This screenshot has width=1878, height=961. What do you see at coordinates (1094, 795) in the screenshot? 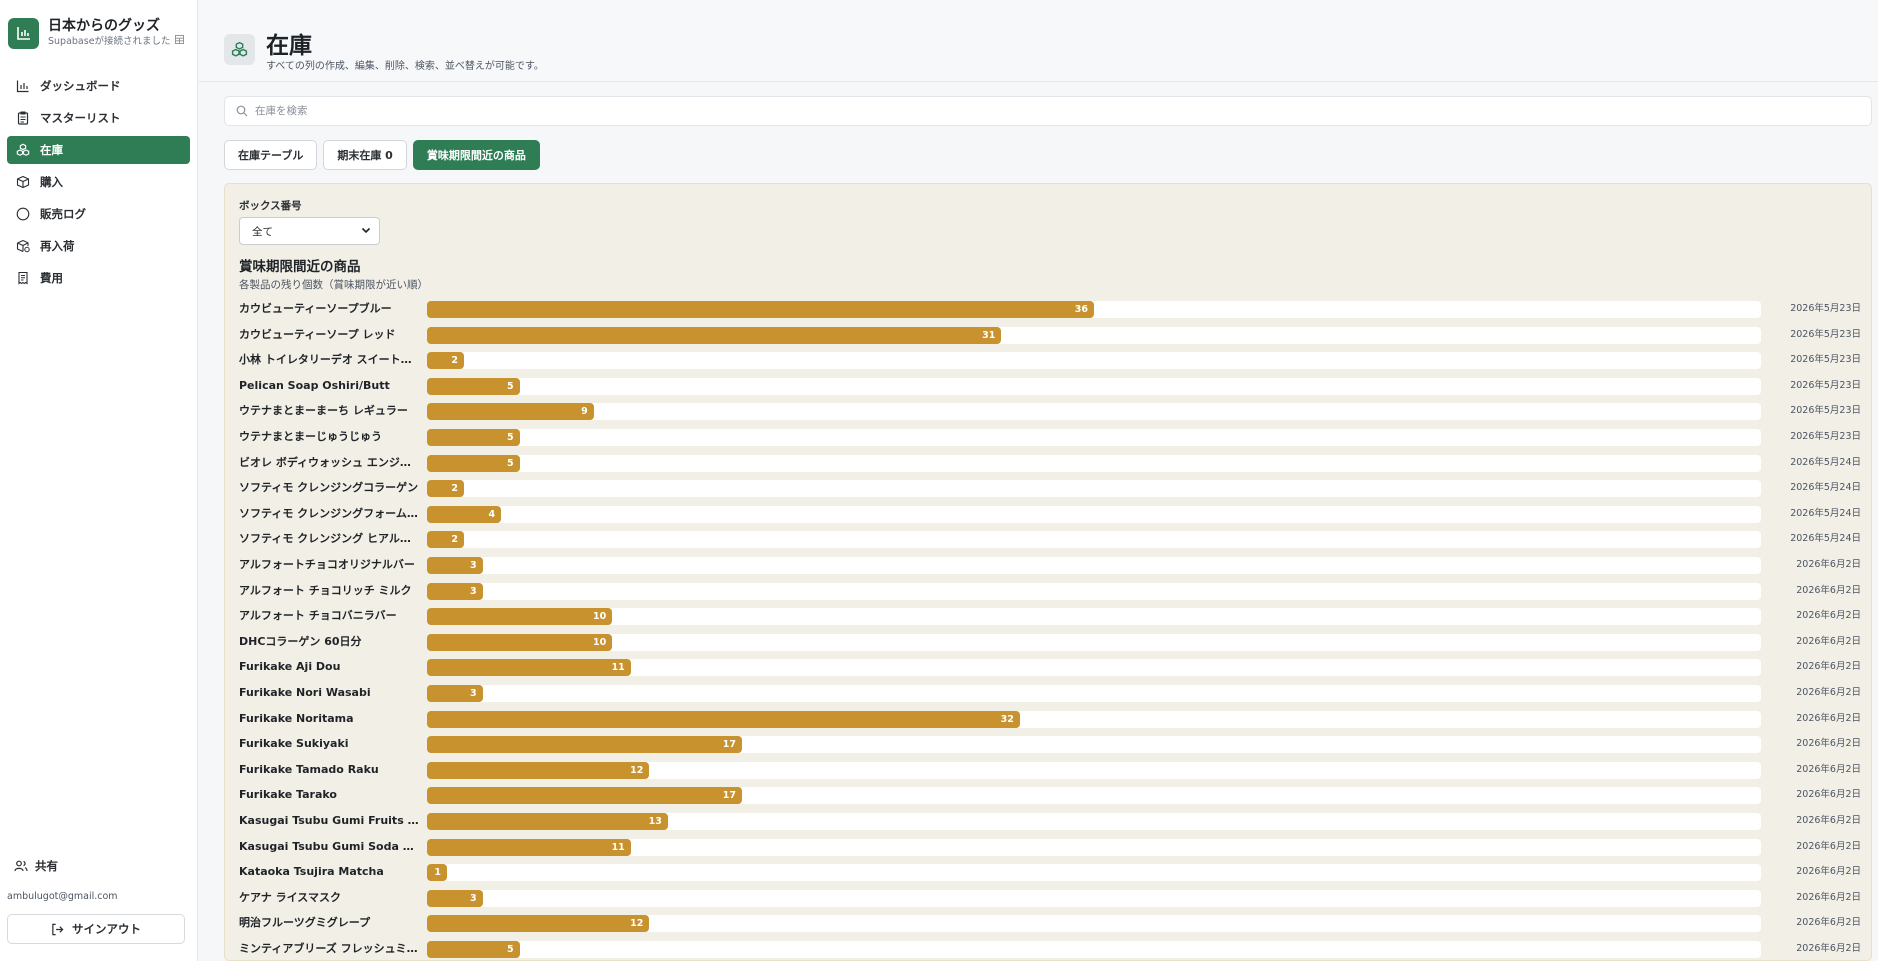
I see `bar-track: 17` at bounding box center [1094, 795].